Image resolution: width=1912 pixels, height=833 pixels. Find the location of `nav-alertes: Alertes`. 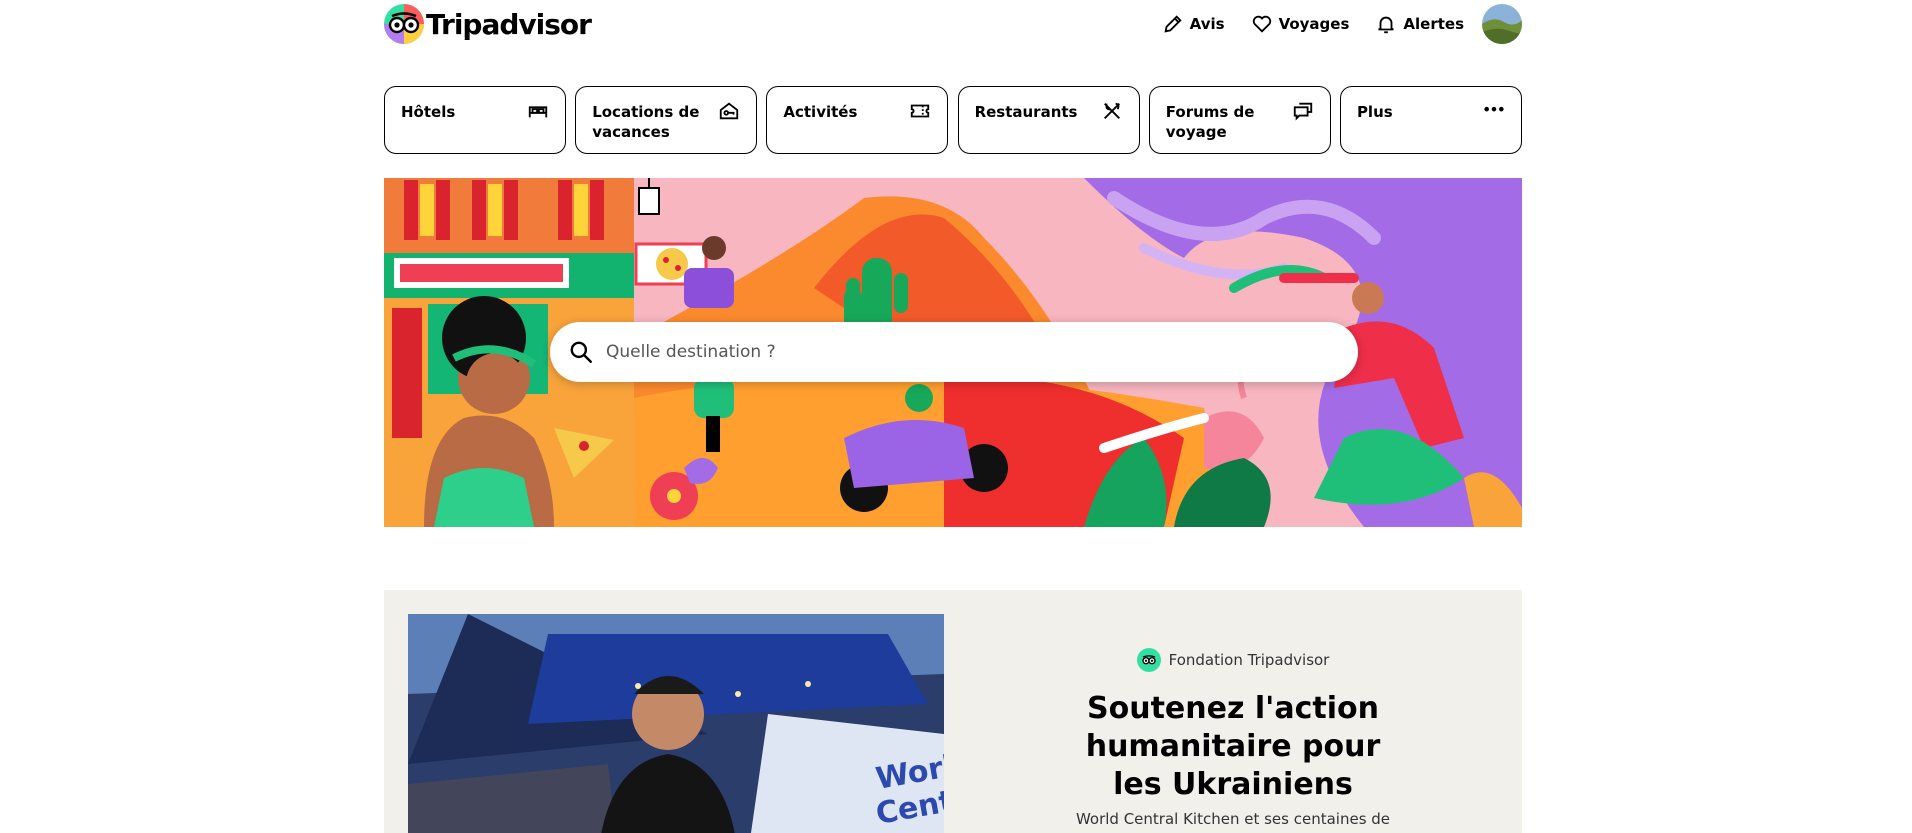

nav-alertes: Alertes is located at coordinates (1419, 24).